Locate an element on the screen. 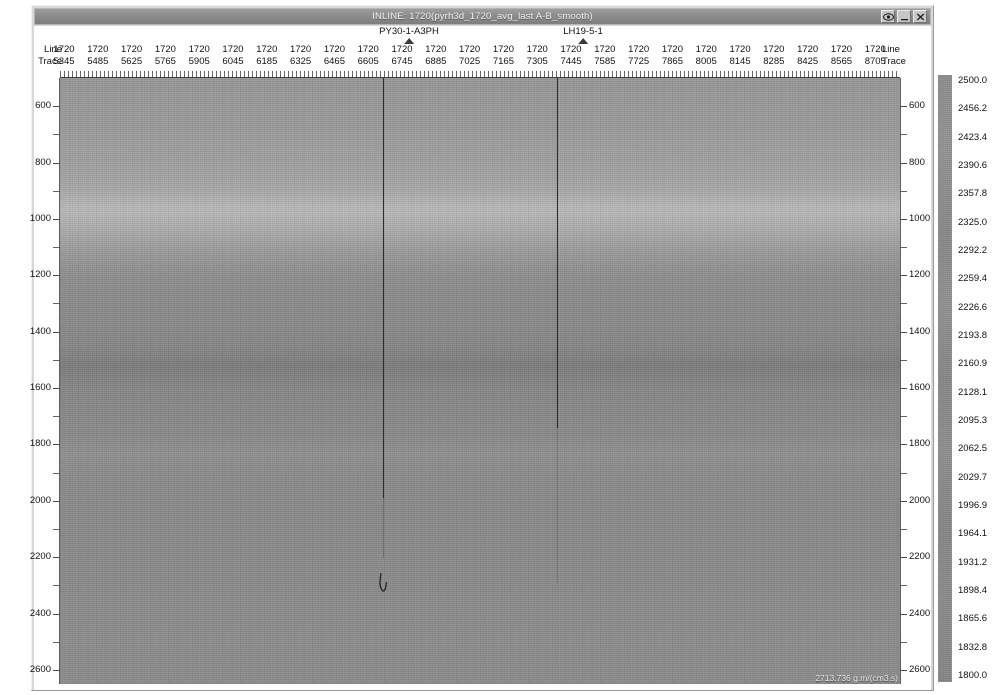  trace-column-8705: 1720 8705 is located at coordinates (875, 56).